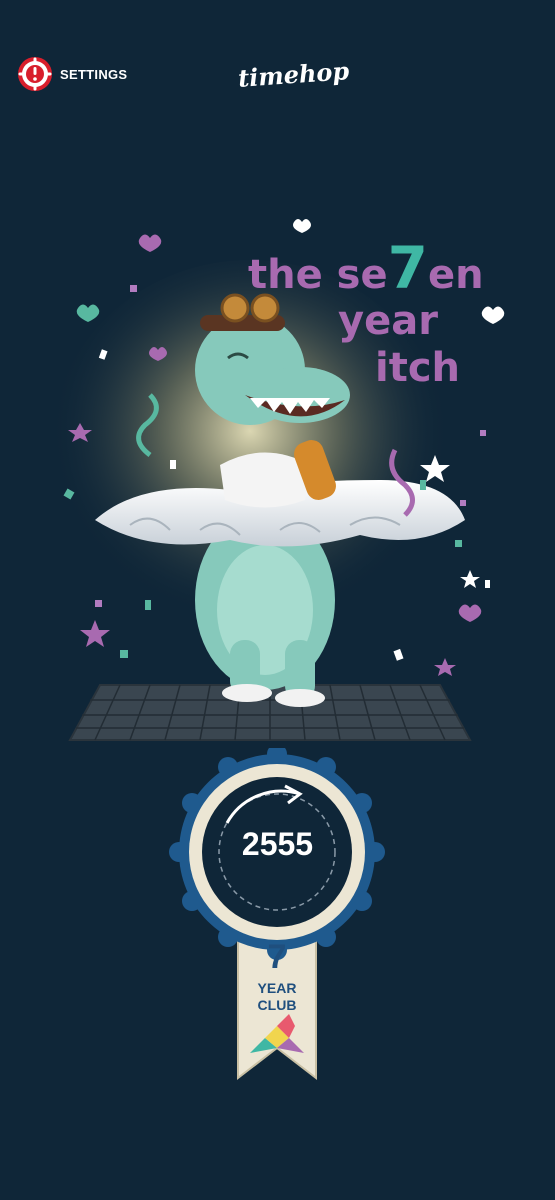 The image size is (555, 1200). What do you see at coordinates (418, 368) in the screenshot?
I see `title-line-3: itch` at bounding box center [418, 368].